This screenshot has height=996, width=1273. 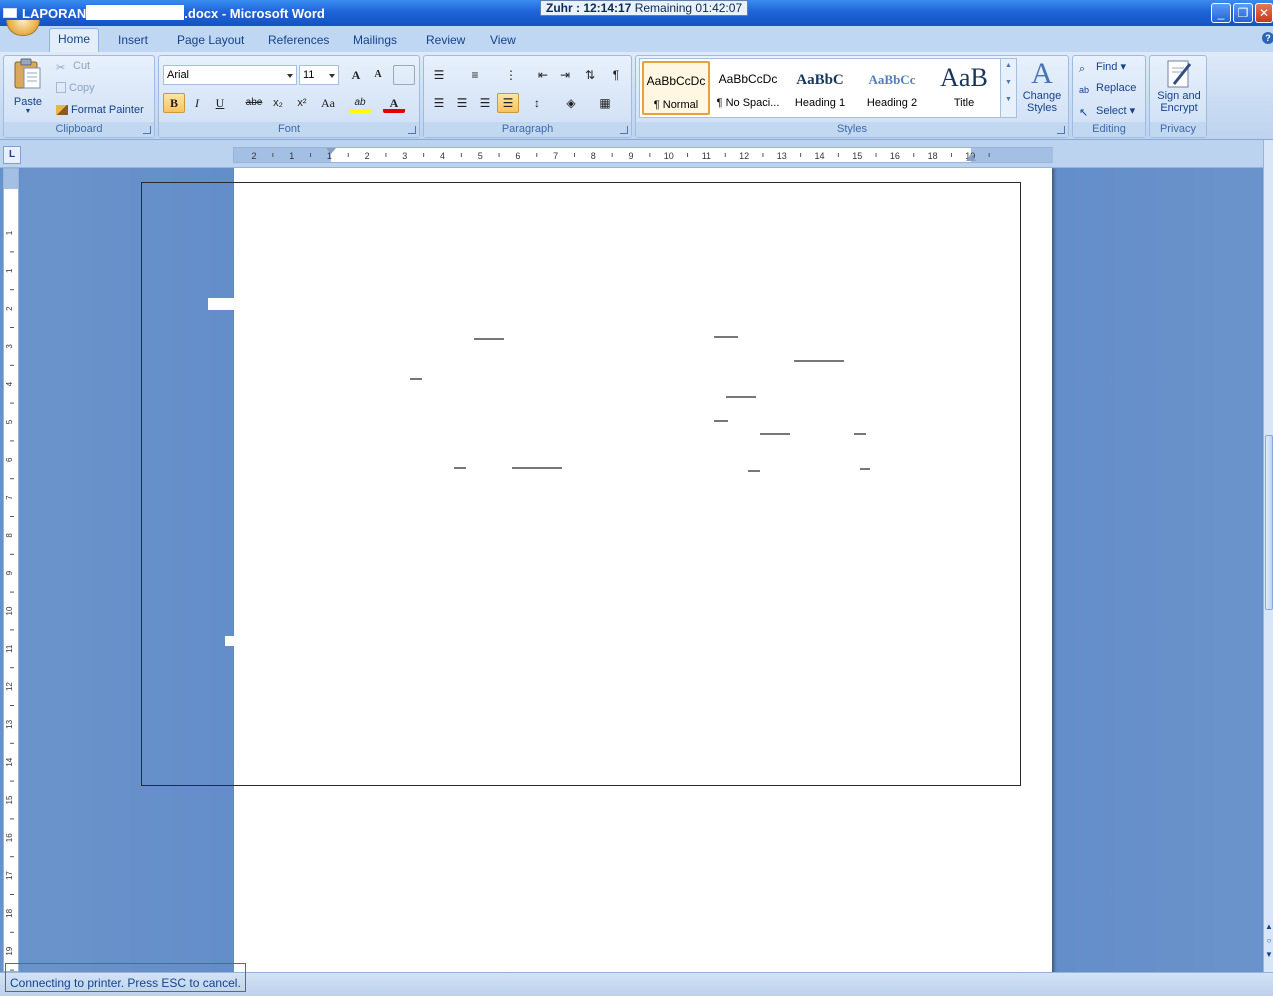 I want to click on browse-object-icon: ○, so click(x=1268, y=941).